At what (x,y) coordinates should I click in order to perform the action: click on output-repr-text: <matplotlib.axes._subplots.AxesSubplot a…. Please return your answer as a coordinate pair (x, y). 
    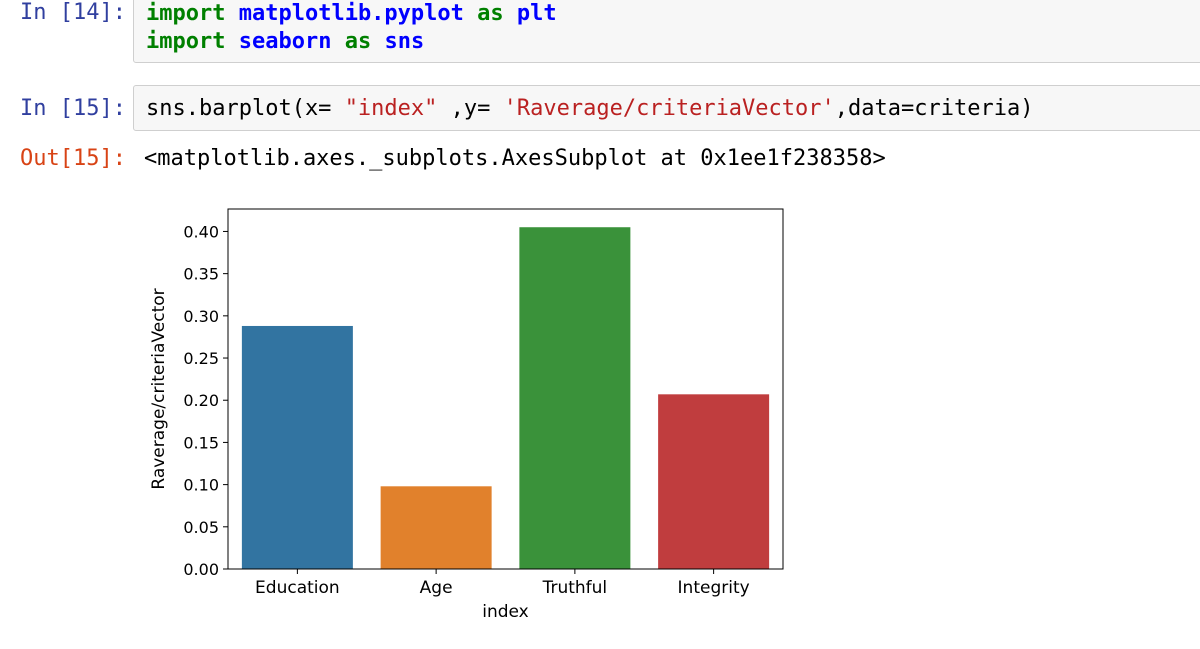
    Looking at the image, I should click on (515, 158).